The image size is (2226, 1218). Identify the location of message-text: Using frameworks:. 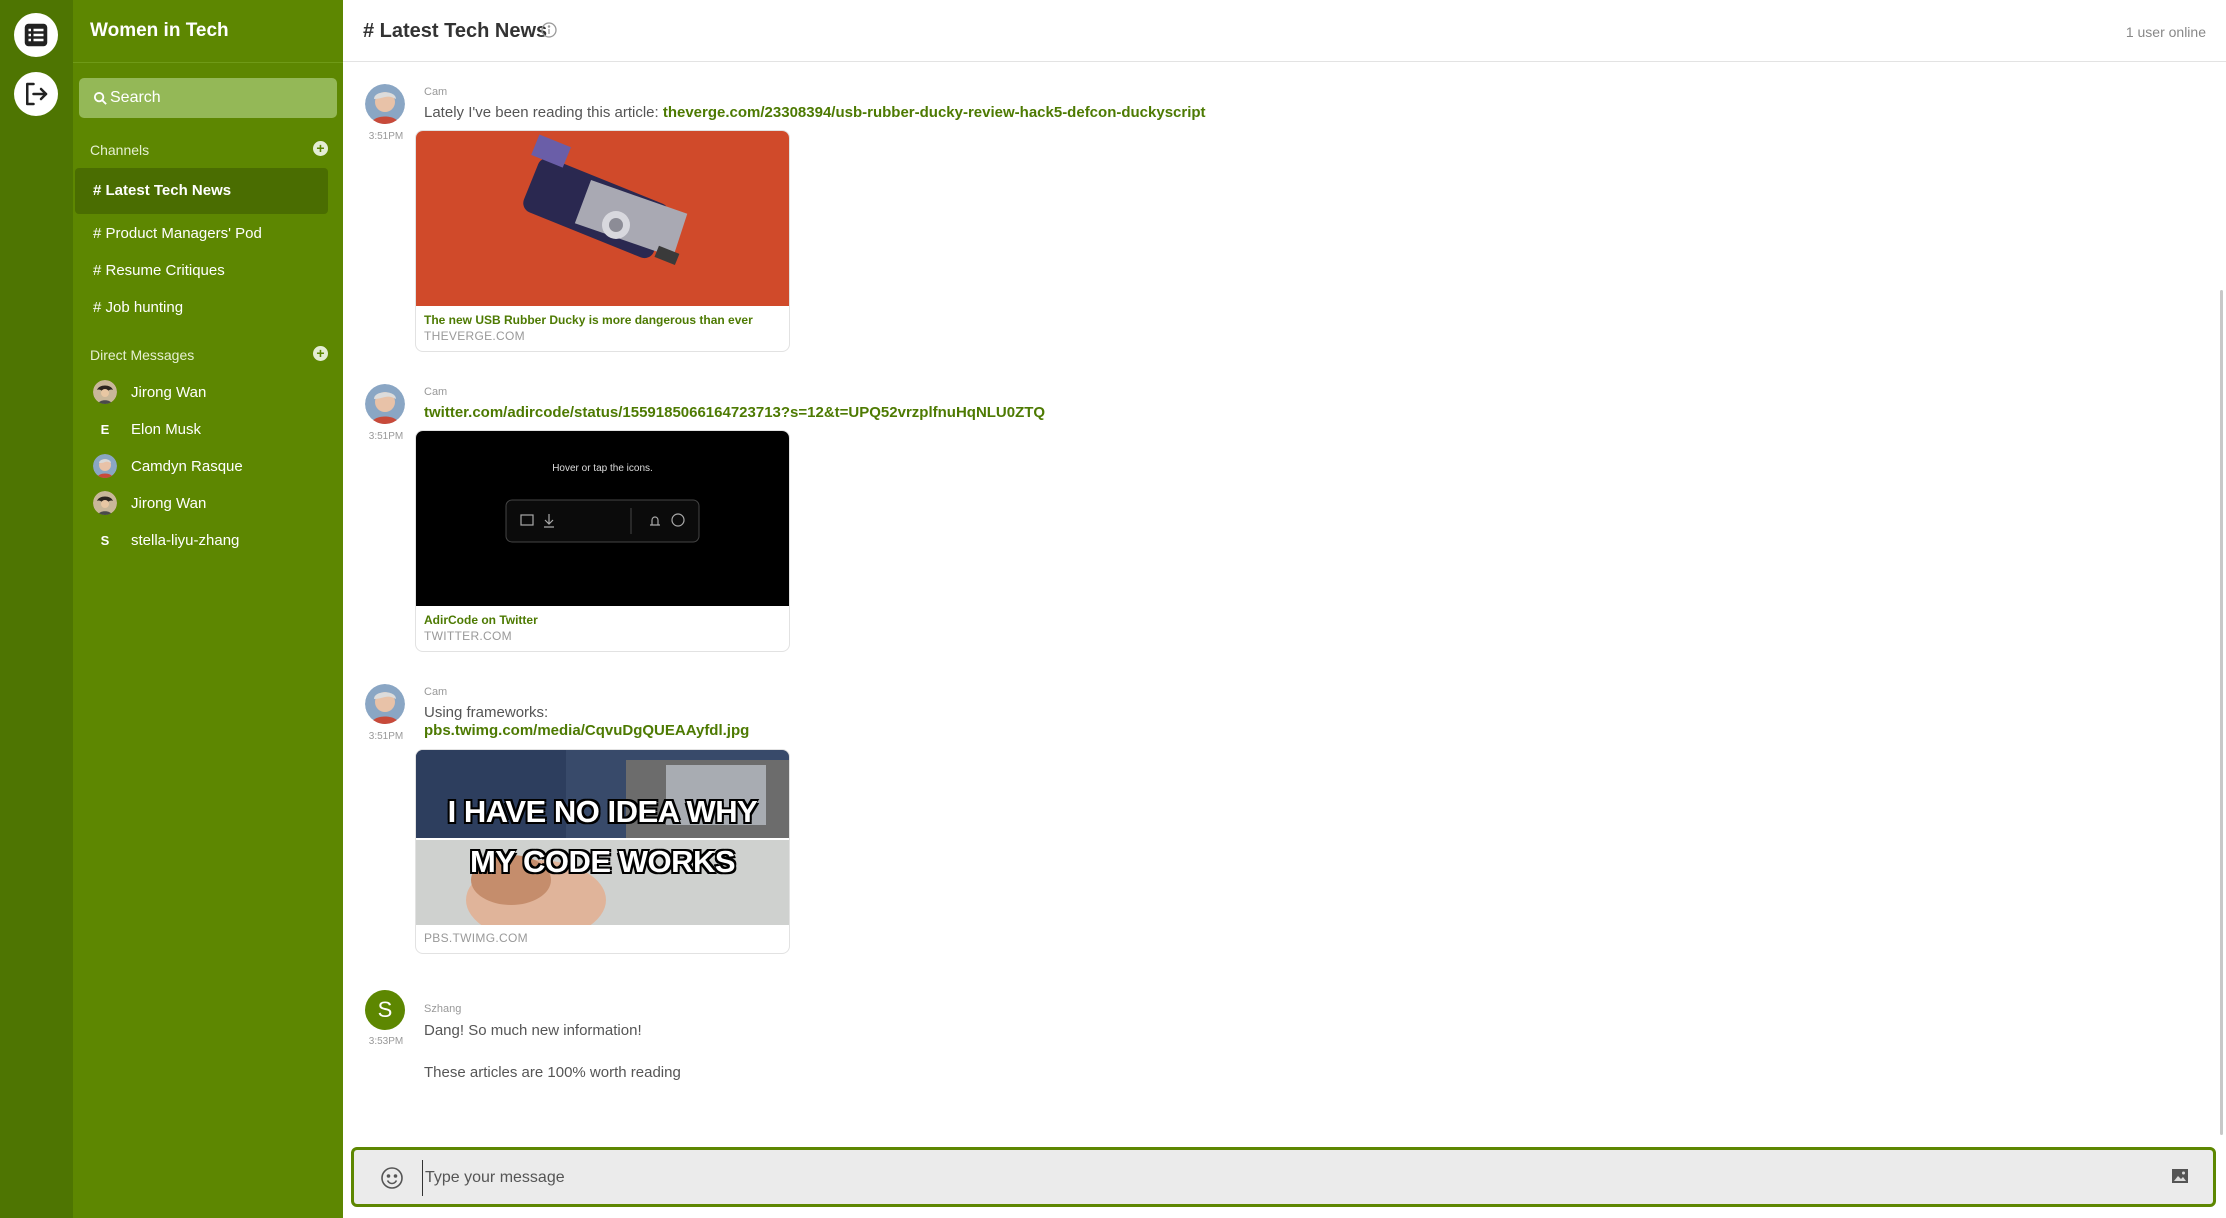
(486, 712).